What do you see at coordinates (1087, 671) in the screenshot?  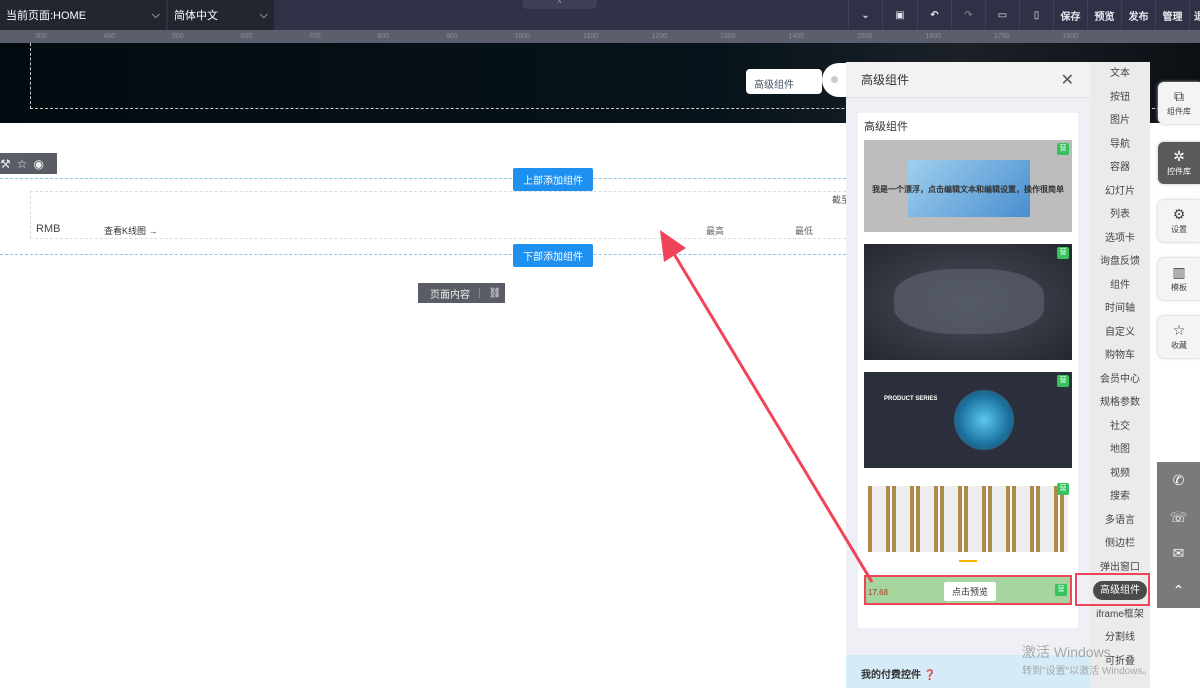 I see `watermark-line2: 转到"设置"以激活 Windows。` at bounding box center [1087, 671].